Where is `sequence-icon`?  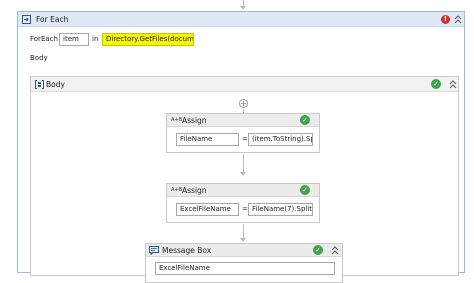
sequence-icon is located at coordinates (39, 84).